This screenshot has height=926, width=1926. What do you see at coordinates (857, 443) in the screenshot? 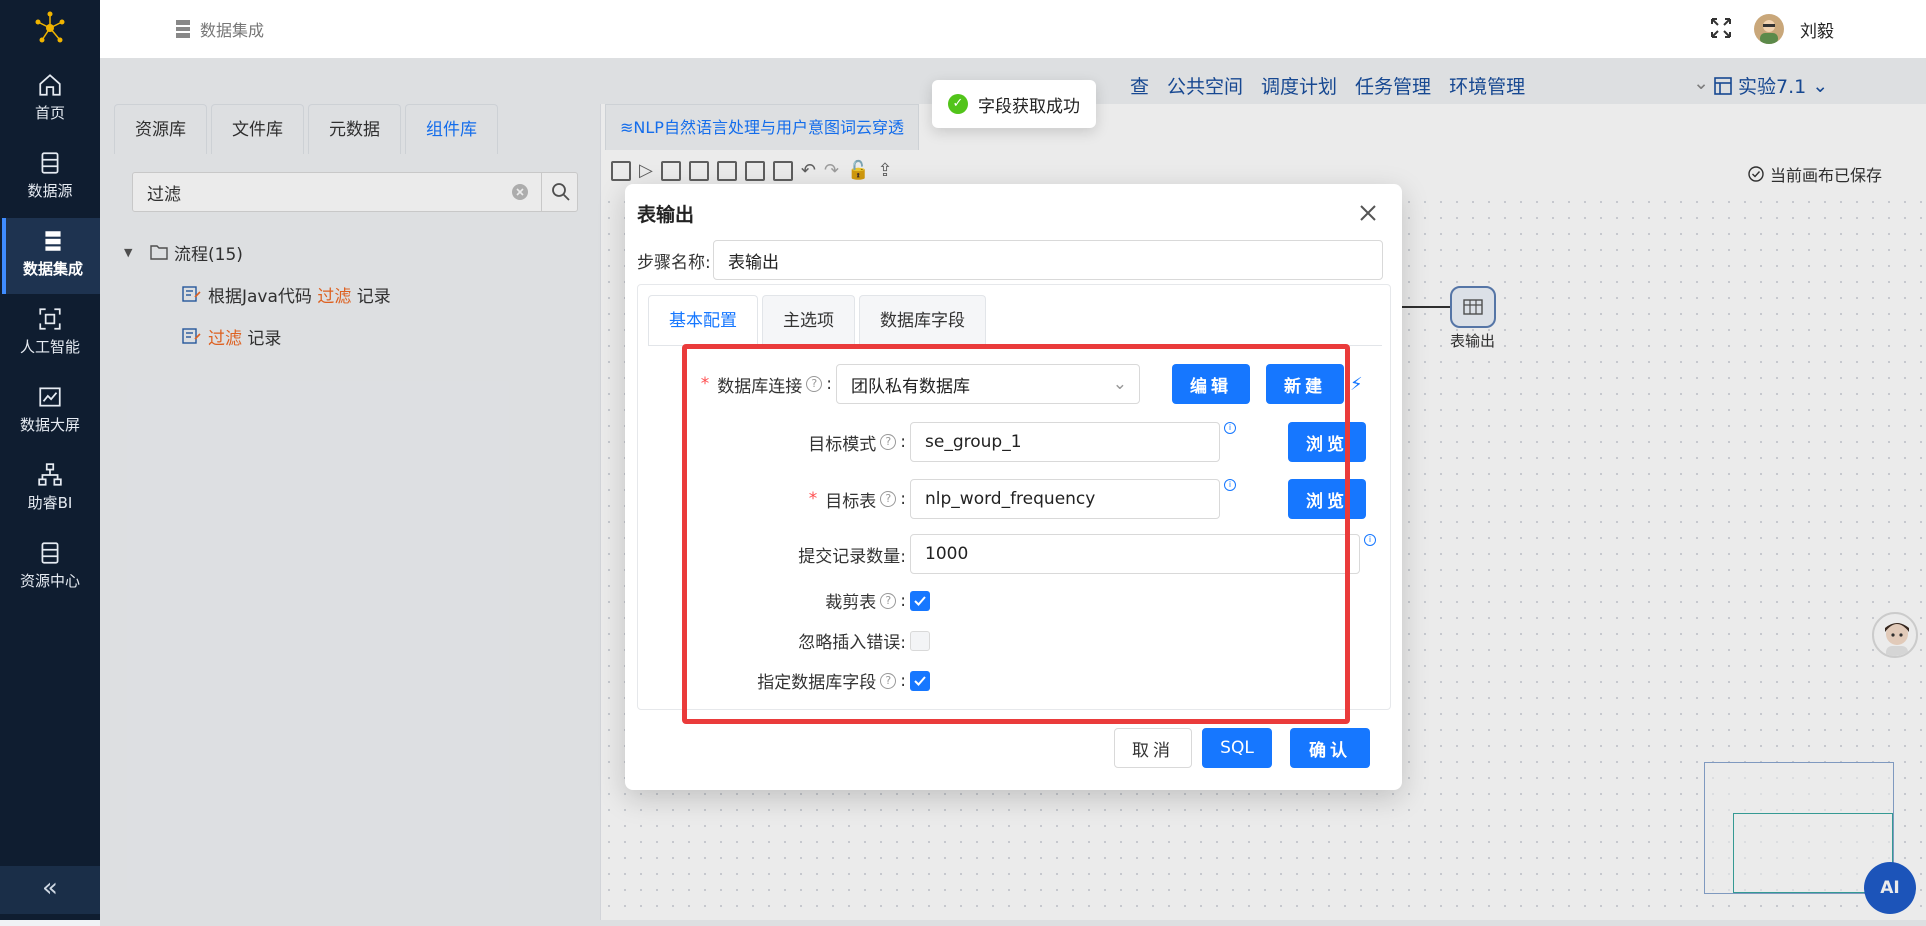
I see `target-schema-label: 目标模式 ?:` at bounding box center [857, 443].